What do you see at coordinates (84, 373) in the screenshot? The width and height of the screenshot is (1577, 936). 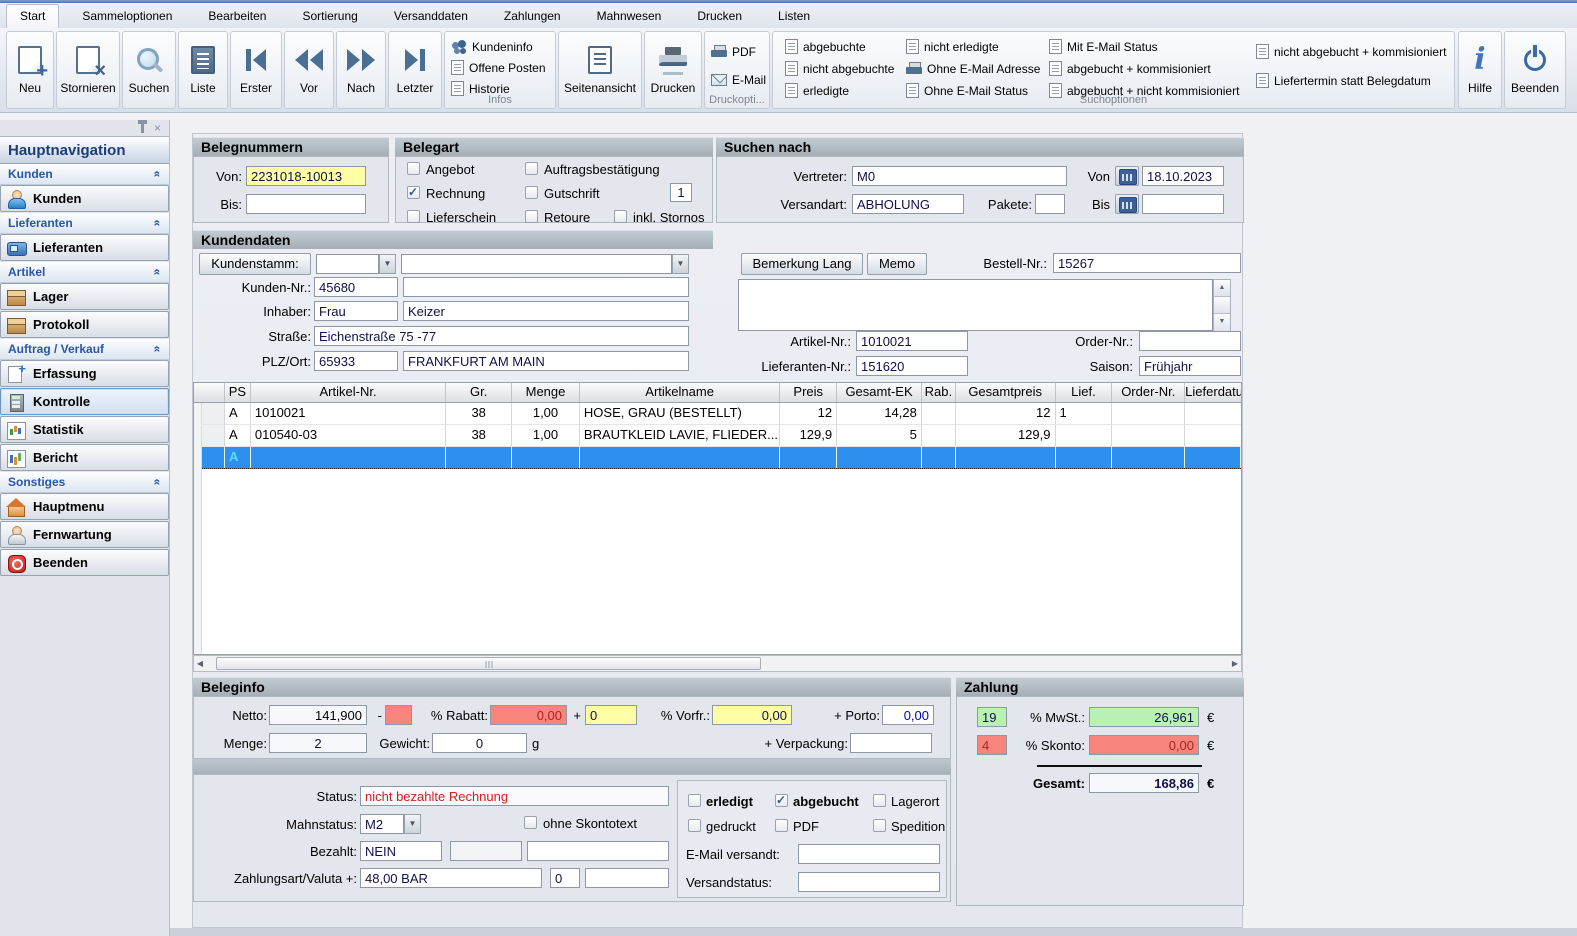 I see `sidebar-item-erfassung: Erfassung` at bounding box center [84, 373].